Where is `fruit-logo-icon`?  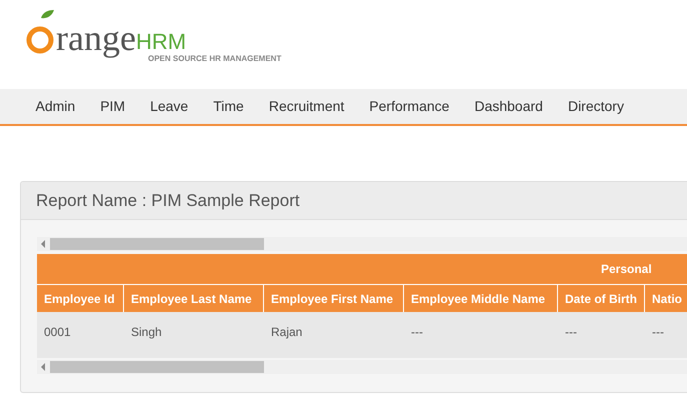
fruit-logo-icon is located at coordinates (41, 32).